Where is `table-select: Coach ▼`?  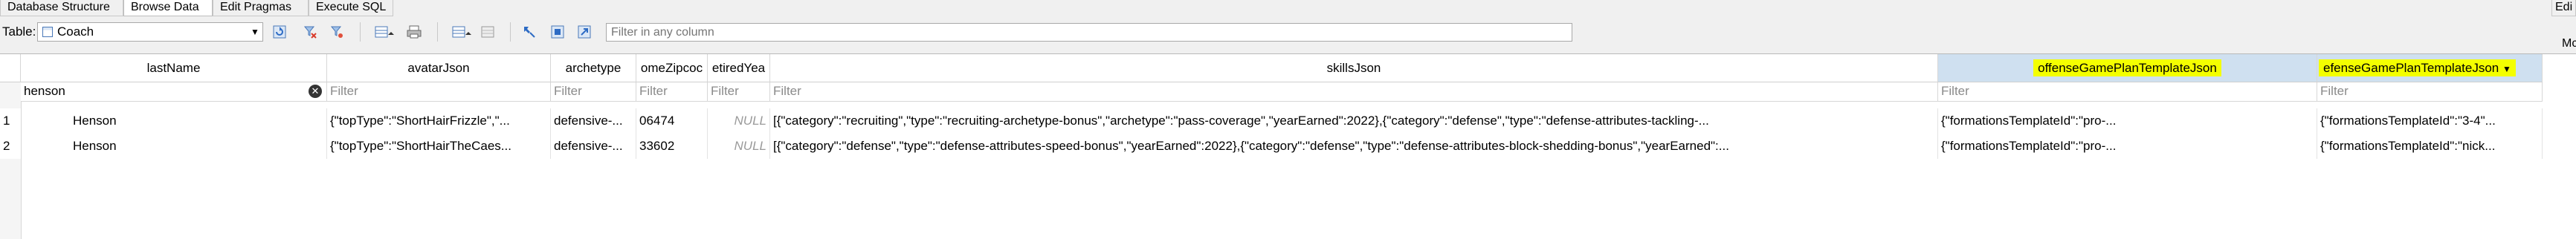
table-select: Coach ▼ is located at coordinates (150, 32).